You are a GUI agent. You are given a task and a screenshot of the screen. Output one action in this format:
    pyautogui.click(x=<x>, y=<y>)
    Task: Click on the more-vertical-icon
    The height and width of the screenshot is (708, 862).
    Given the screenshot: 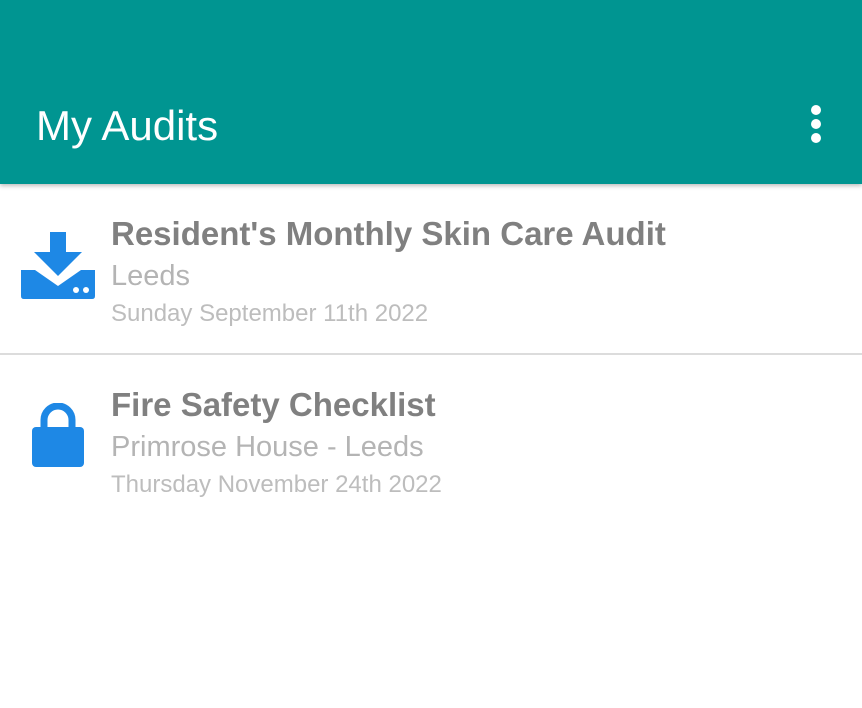 What is the action you would take?
    pyautogui.click(x=816, y=124)
    